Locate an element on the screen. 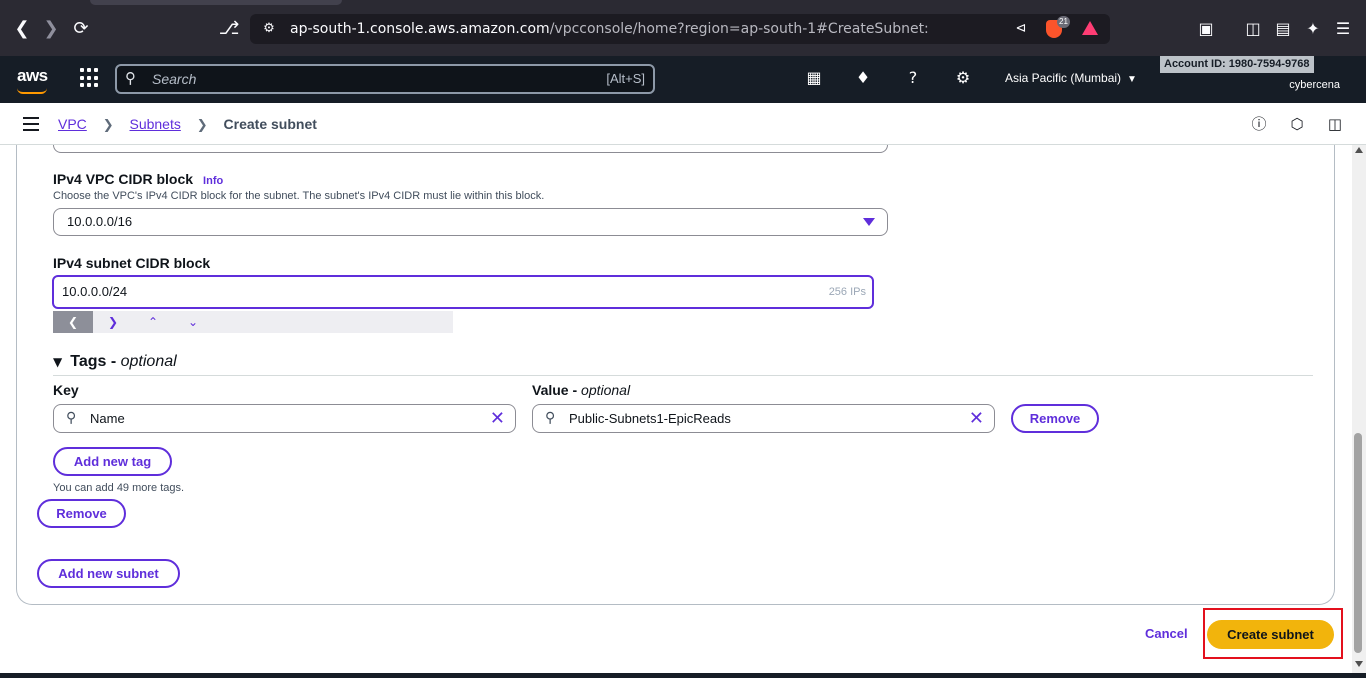 The height and width of the screenshot is (678, 1366). display-settings-icon: ◫ is located at coordinates (1335, 124).